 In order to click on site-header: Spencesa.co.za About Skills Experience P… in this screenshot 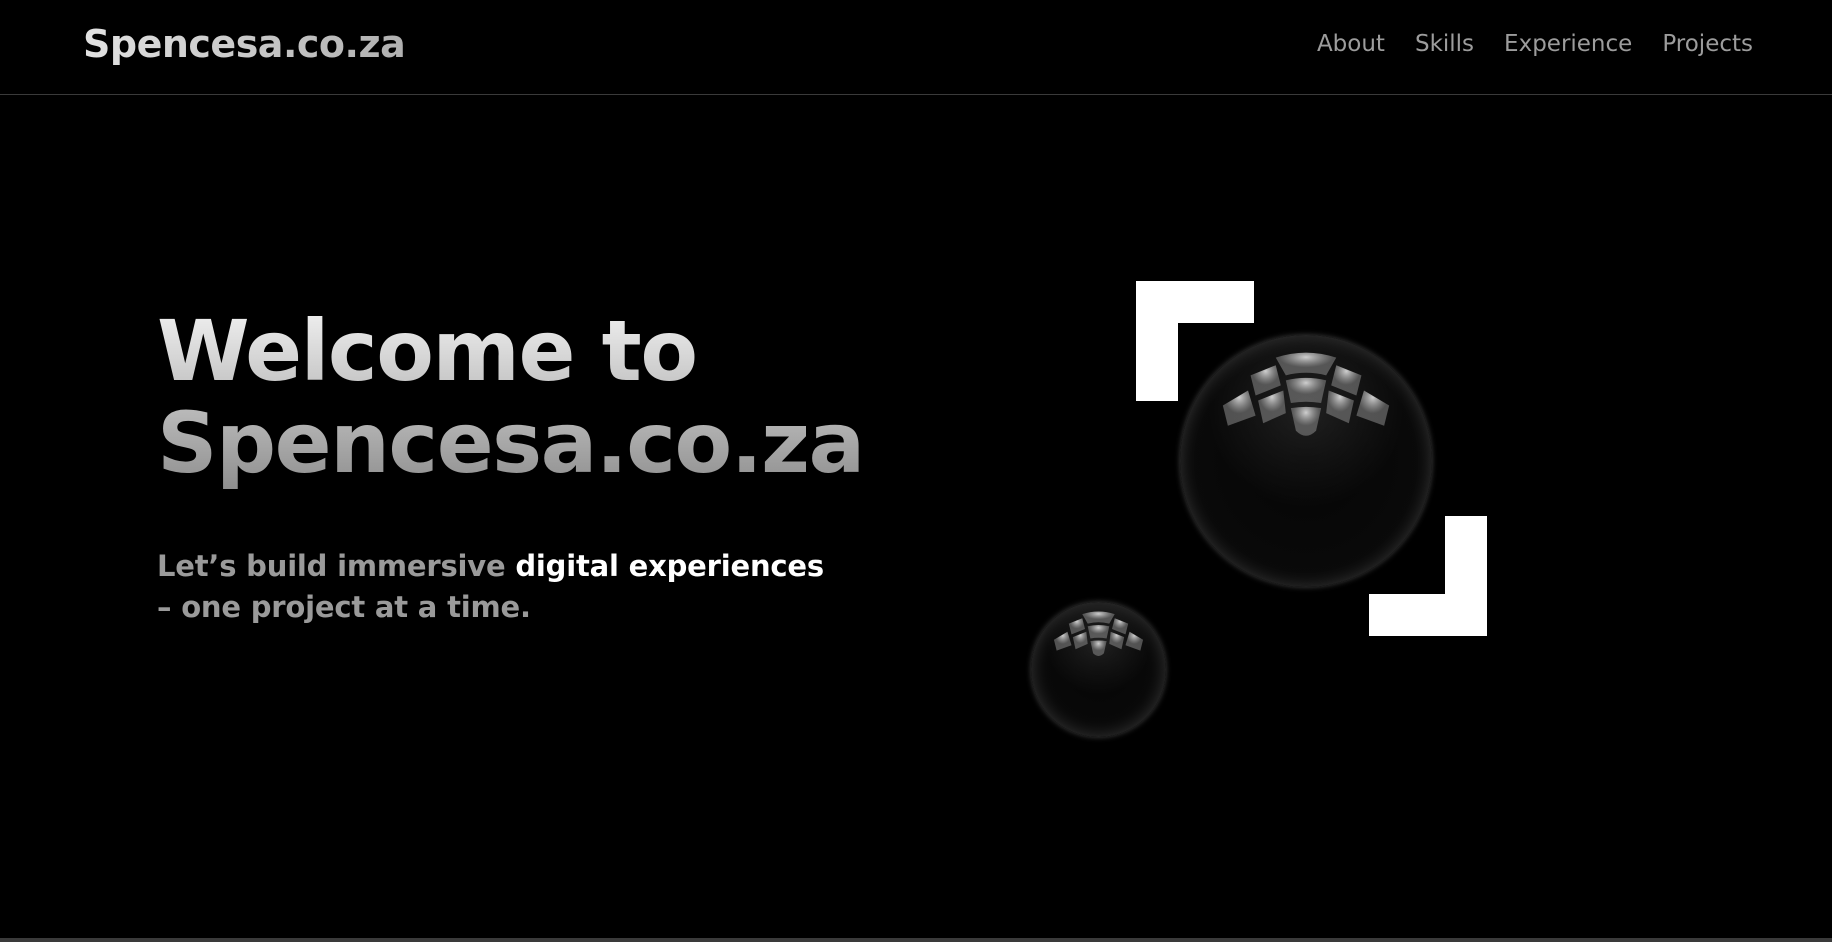, I will do `click(916, 47)`.